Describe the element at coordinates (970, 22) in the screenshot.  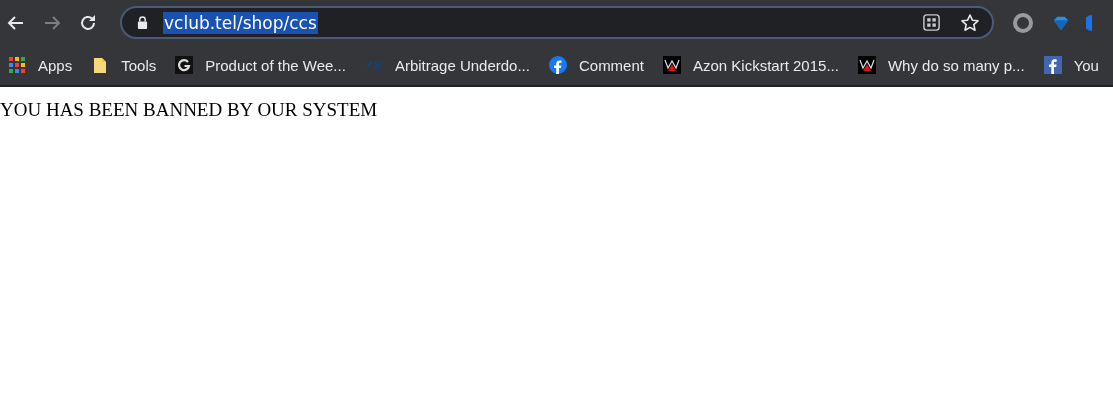
I see `star-icon` at that location.